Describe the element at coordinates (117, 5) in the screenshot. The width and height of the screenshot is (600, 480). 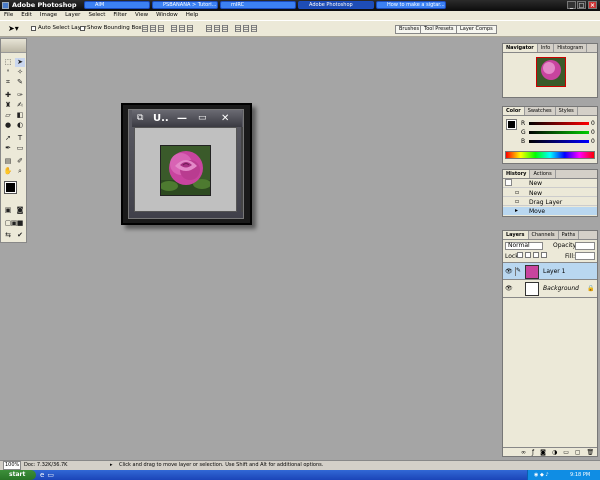
I see `task-aim: AIM` at that location.